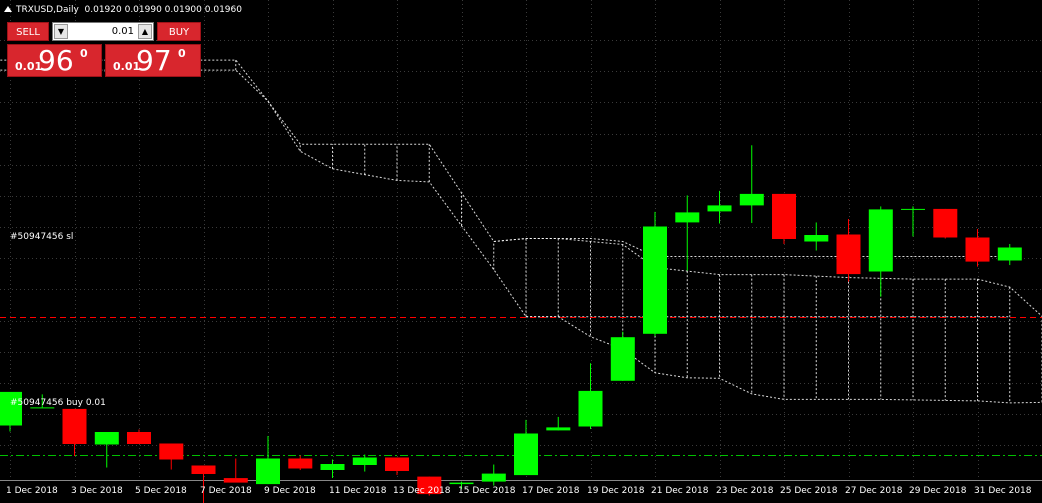 The height and width of the screenshot is (503, 1042). Describe the element at coordinates (28, 31) in the screenshot. I see `sell-button: SELL` at that location.